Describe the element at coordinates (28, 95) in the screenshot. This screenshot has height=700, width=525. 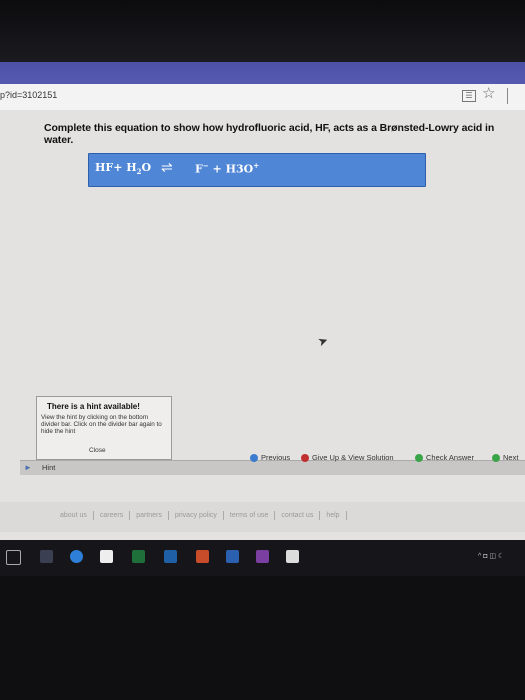
I see `url-text: p?id=3102151` at that location.